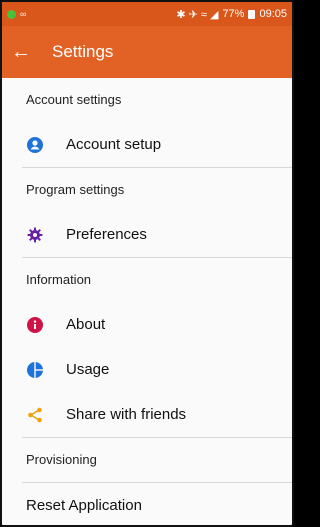 This screenshot has height=527, width=320. What do you see at coordinates (74, 99) in the screenshot?
I see `section-account-settings: Account settings` at bounding box center [74, 99].